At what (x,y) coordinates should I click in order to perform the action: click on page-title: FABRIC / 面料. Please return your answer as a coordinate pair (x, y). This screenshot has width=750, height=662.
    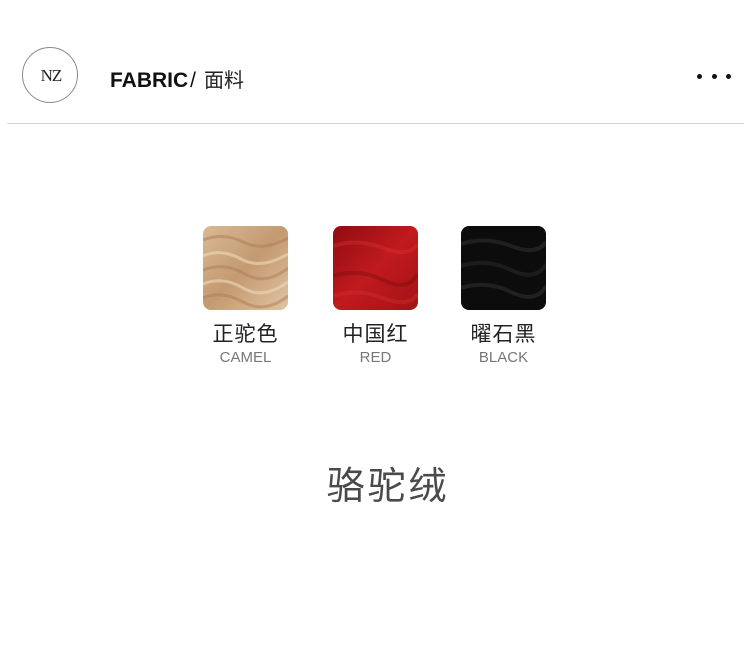
    Looking at the image, I should click on (177, 78).